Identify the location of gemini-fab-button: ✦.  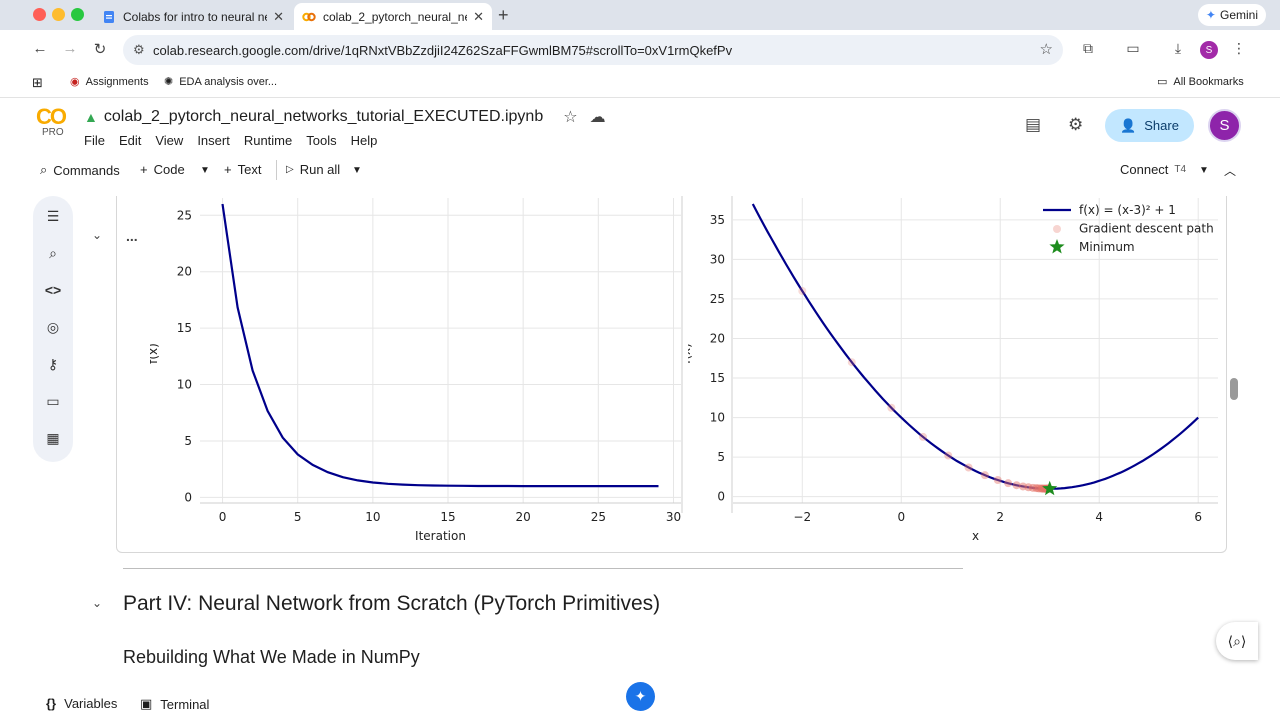
(640, 696).